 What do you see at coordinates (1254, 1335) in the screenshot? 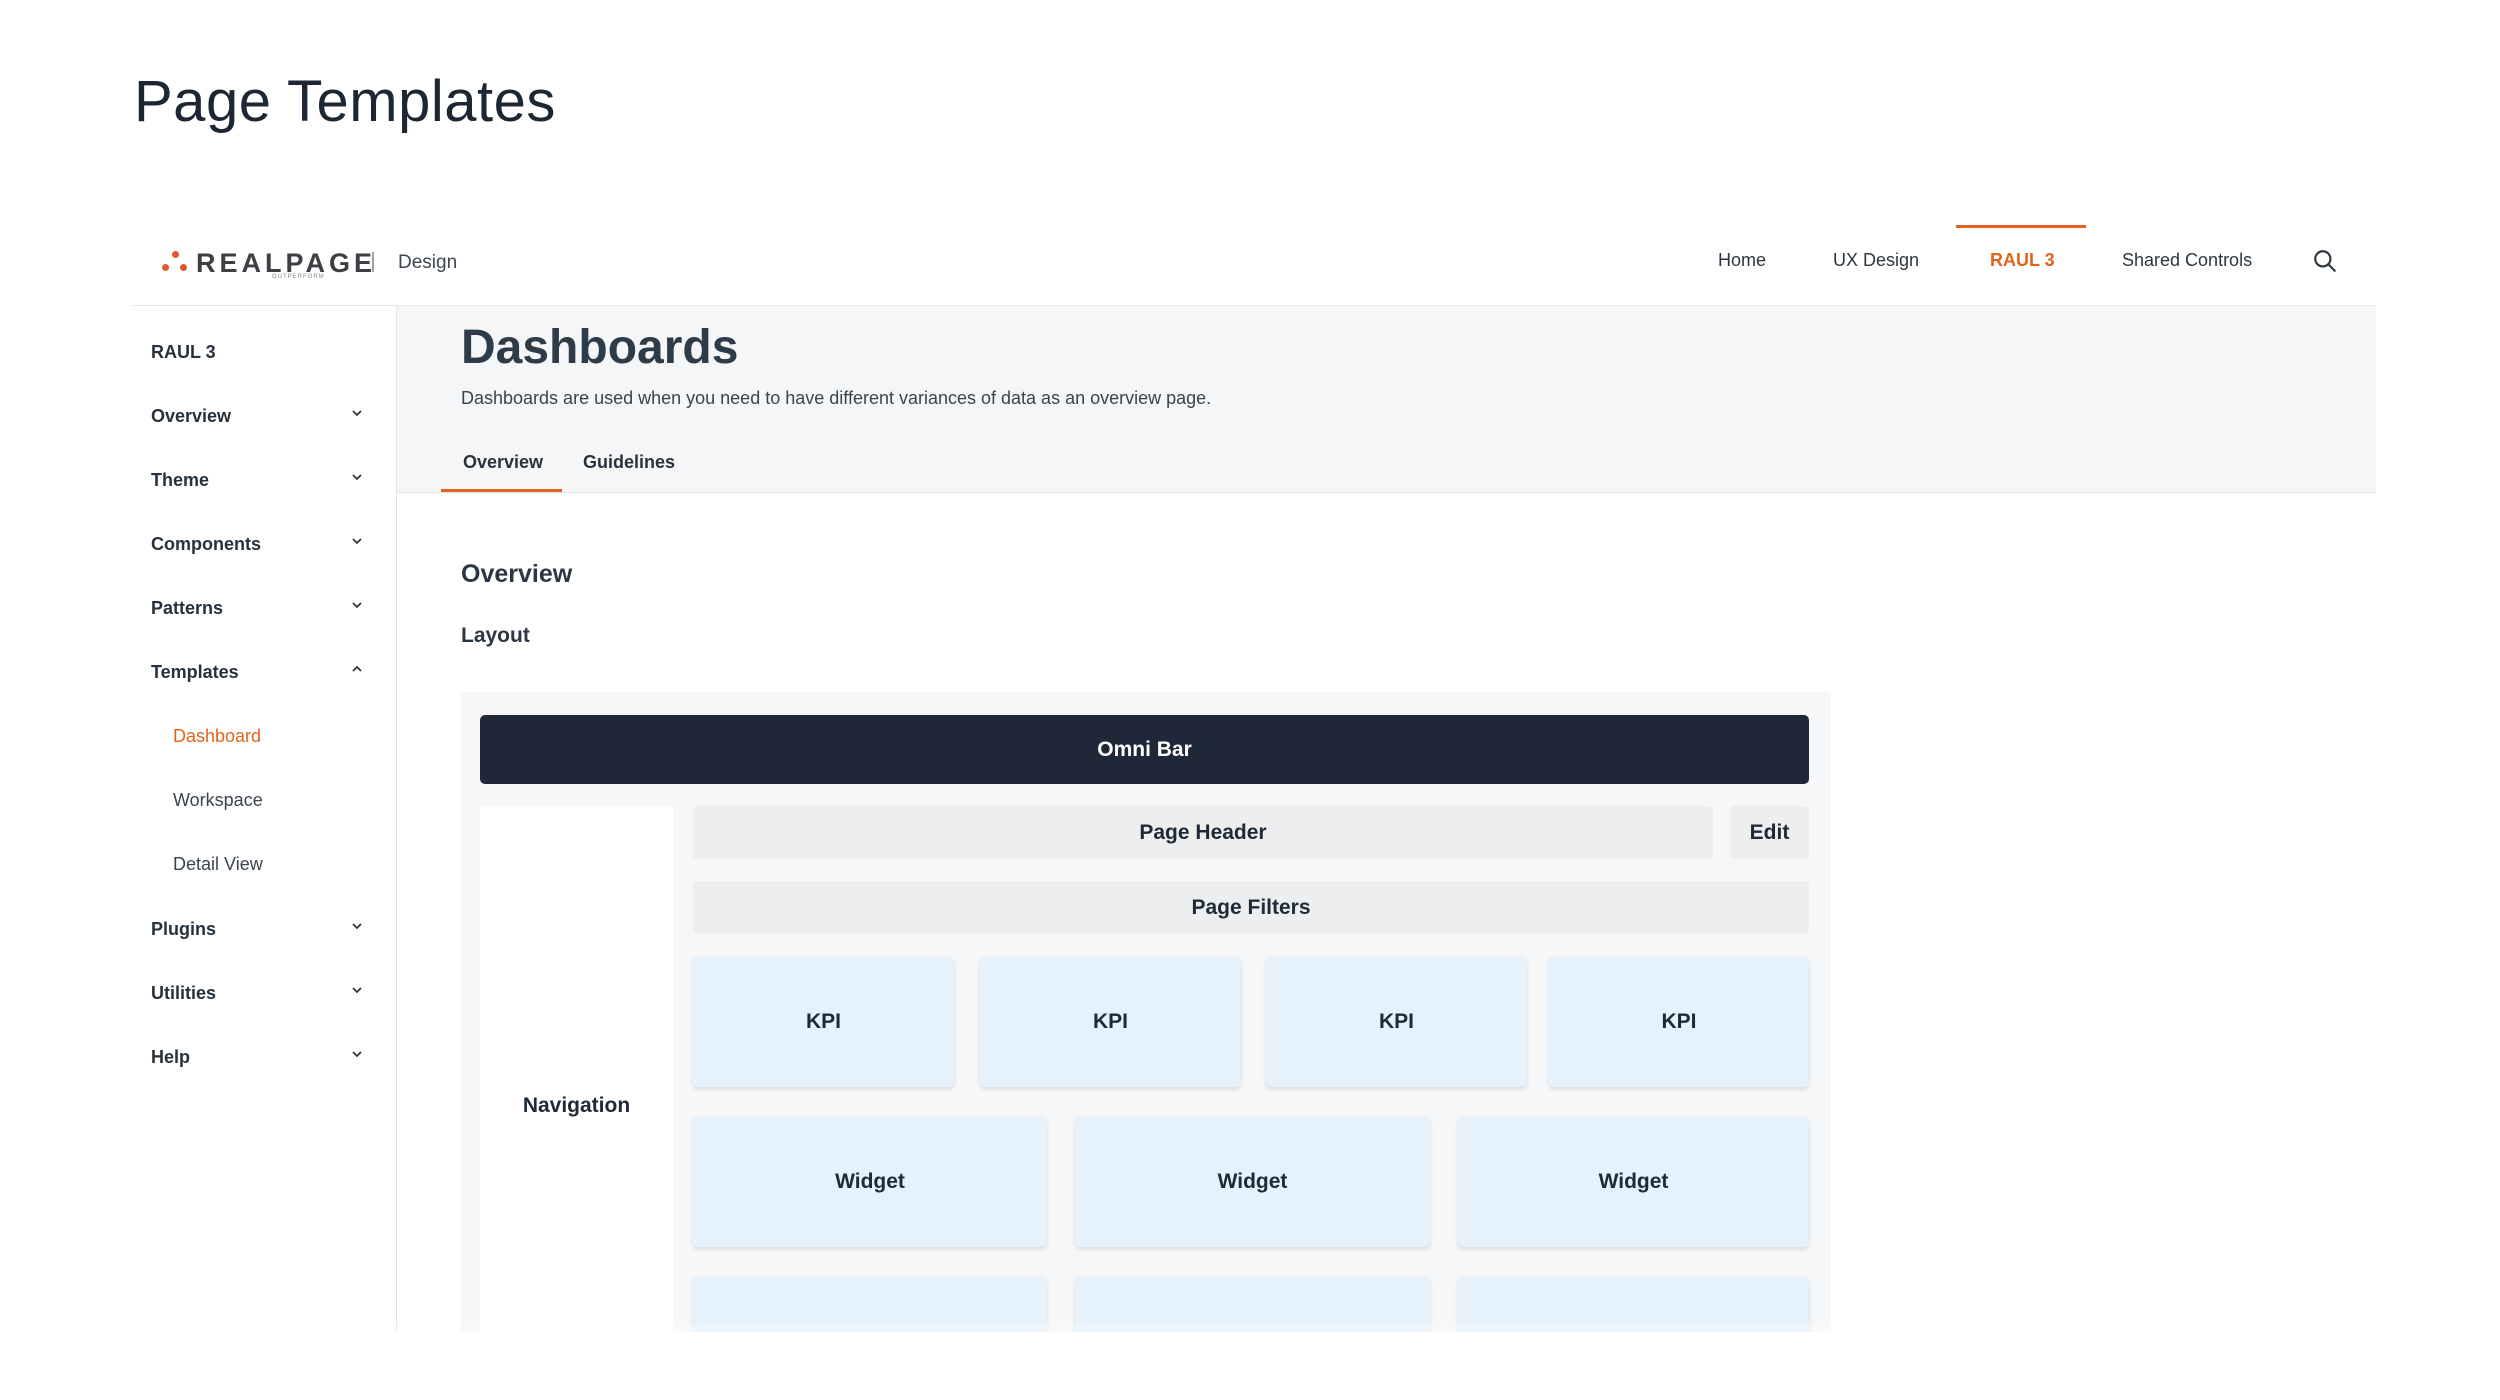
I see `bottom-fade` at bounding box center [1254, 1335].